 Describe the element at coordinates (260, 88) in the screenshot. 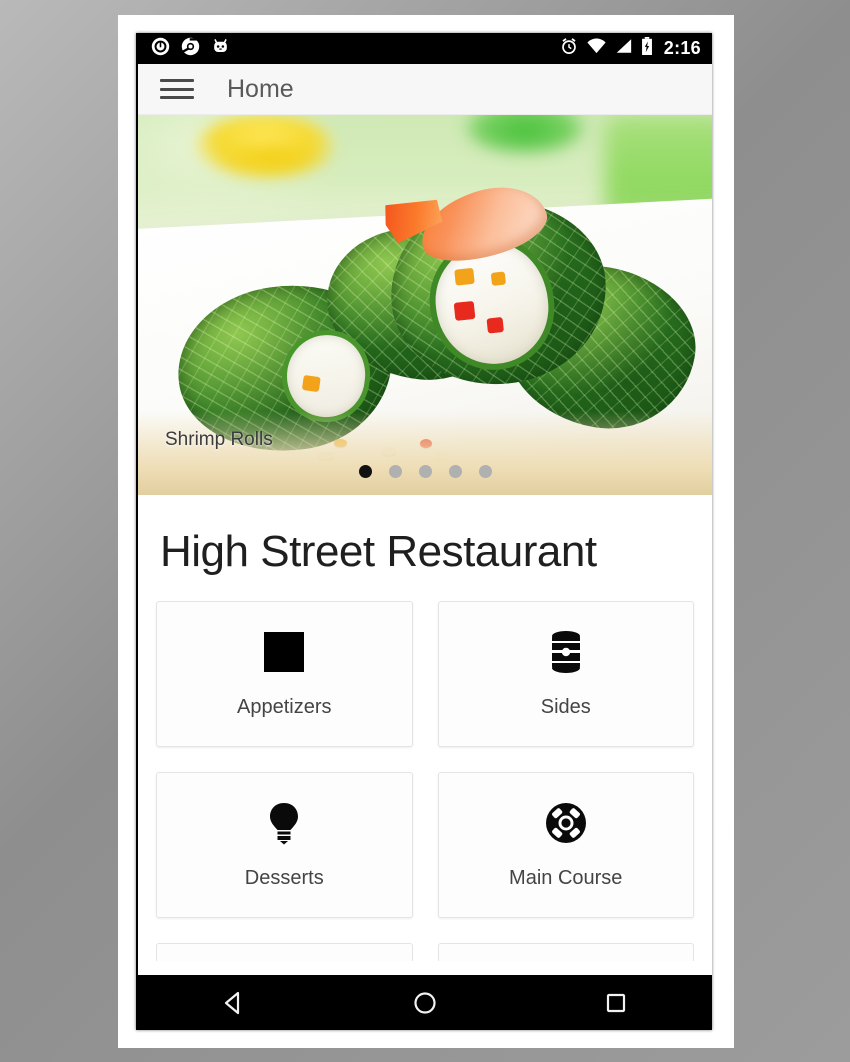

I see `page-title: Home` at that location.